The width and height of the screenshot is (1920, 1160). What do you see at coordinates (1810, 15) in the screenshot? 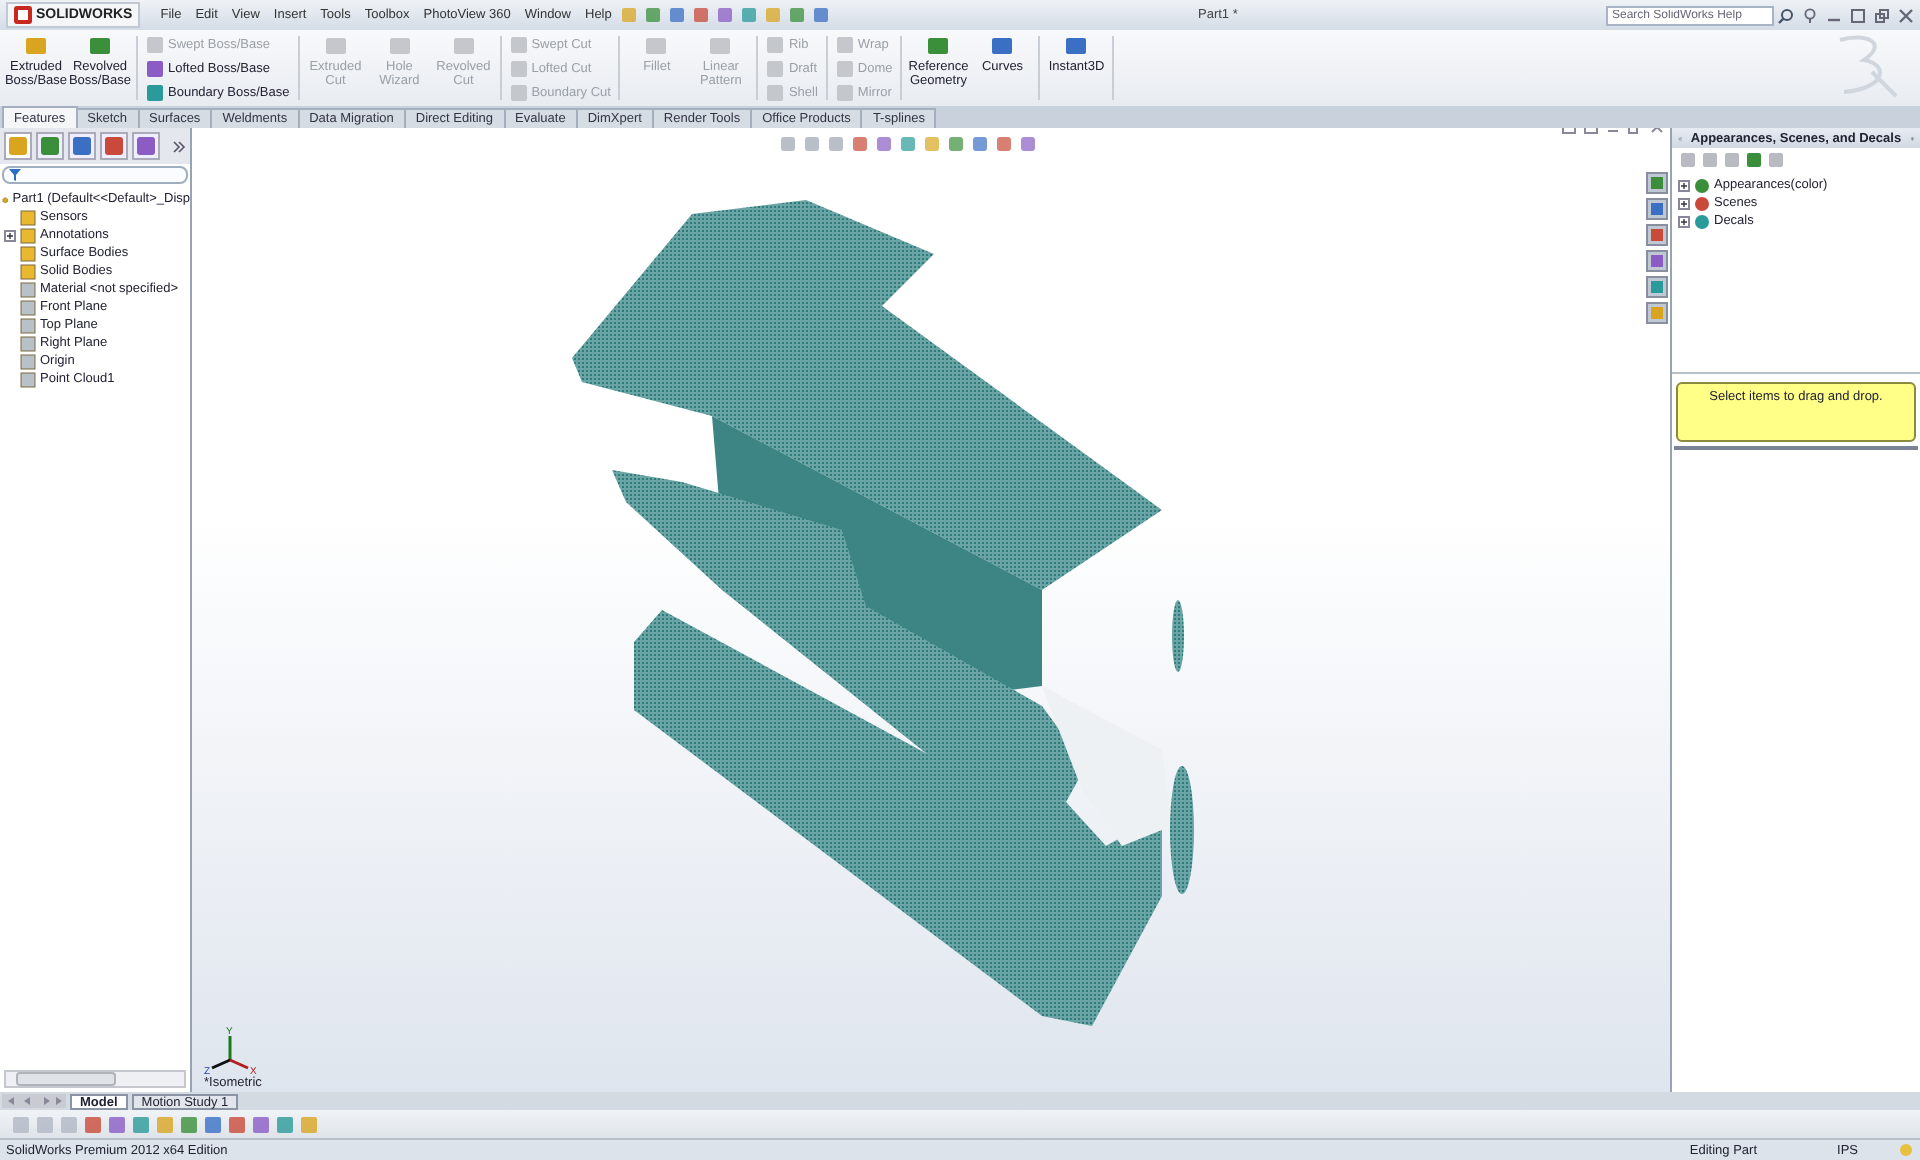
I see `help-icon` at bounding box center [1810, 15].